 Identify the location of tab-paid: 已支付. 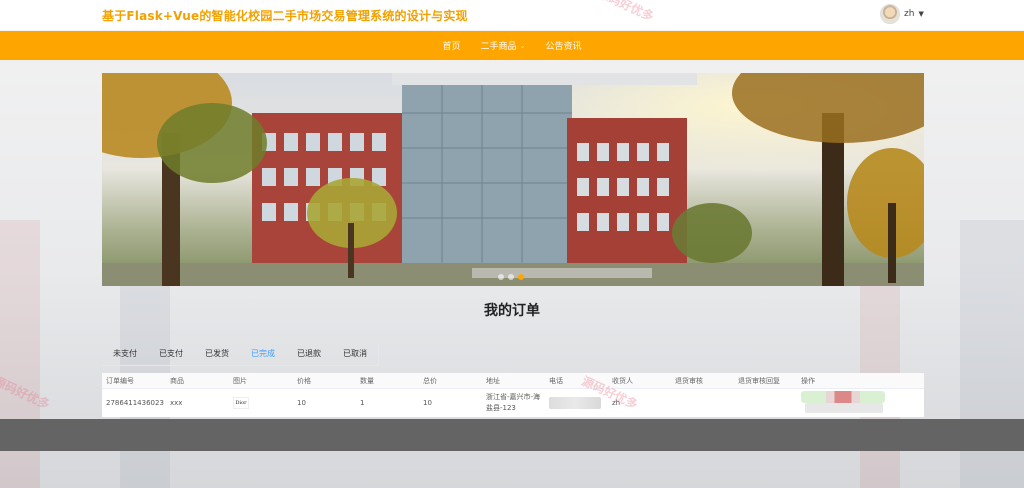
(171, 354).